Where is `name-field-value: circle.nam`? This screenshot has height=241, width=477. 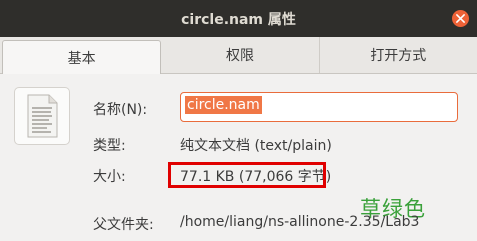 name-field-value: circle.nam is located at coordinates (223, 105).